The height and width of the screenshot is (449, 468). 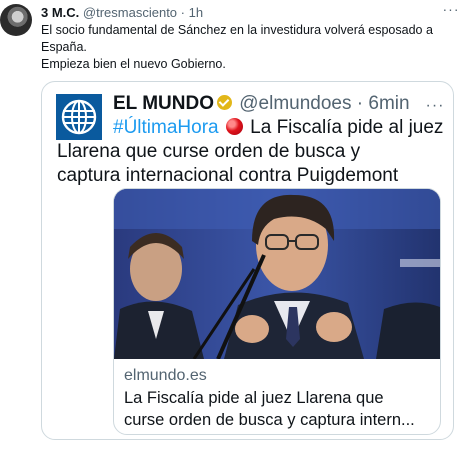 I want to click on tweet-time: 1h, so click(x=196, y=12).